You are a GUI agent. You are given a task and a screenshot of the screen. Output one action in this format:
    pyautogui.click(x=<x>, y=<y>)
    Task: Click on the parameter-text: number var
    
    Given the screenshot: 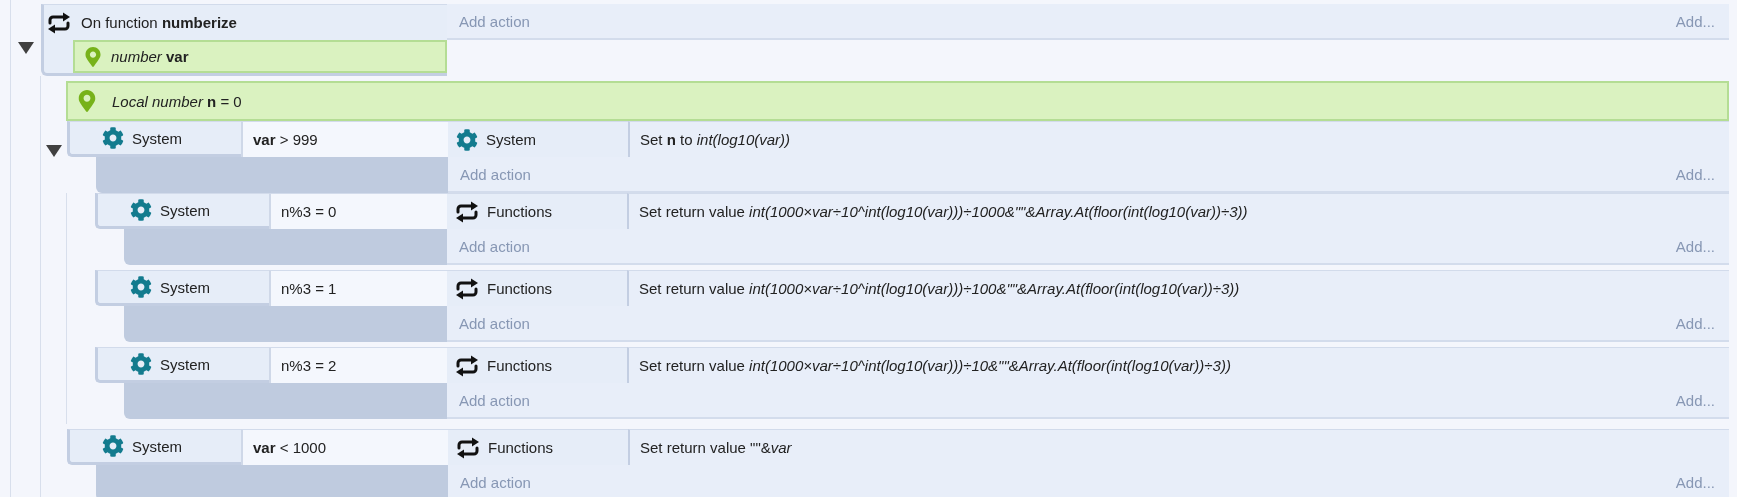 What is the action you would take?
    pyautogui.click(x=150, y=56)
    